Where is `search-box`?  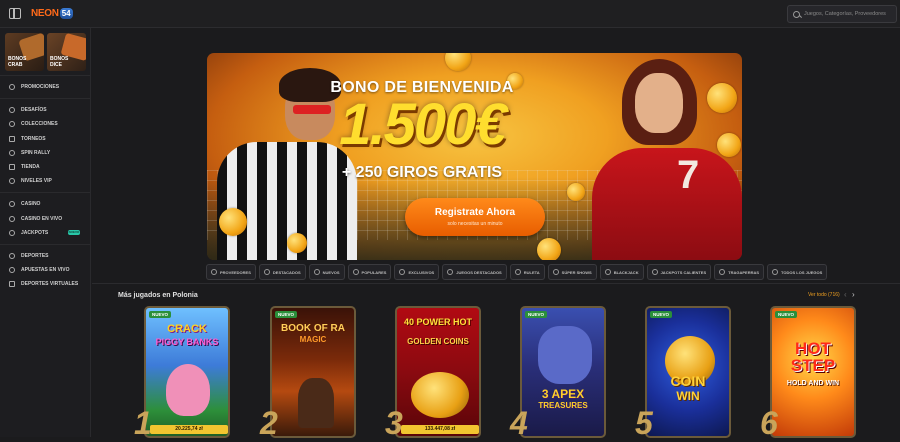
search-box is located at coordinates (842, 14).